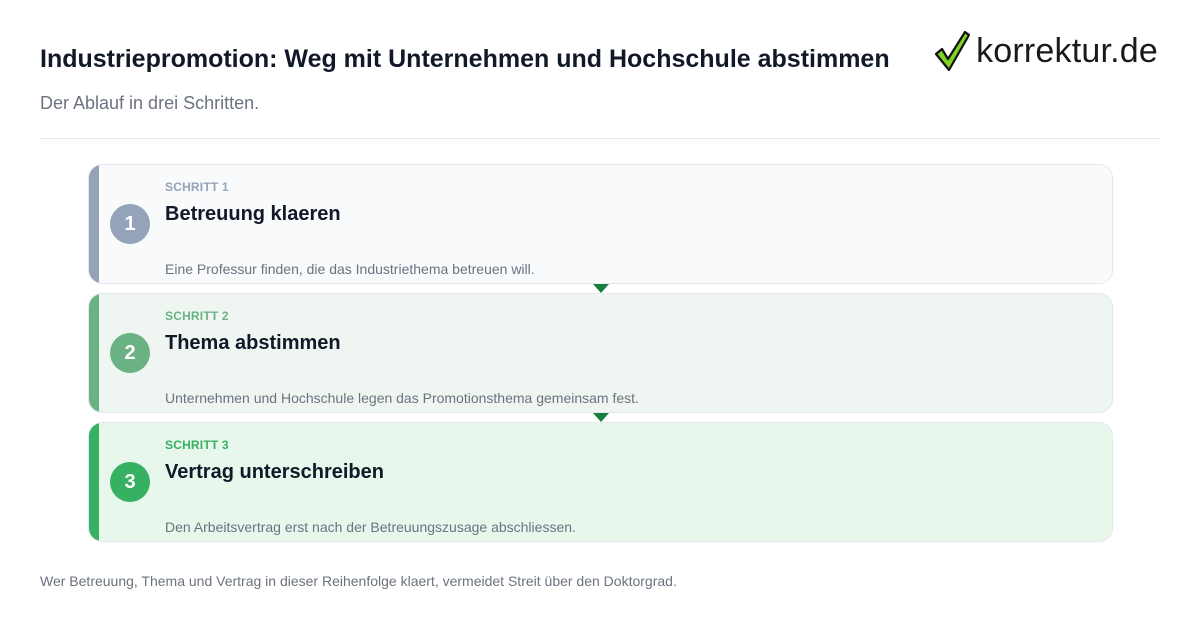 The height and width of the screenshot is (630, 1200). What do you see at coordinates (150, 103) in the screenshot?
I see `page-subtitle: Der Ablauf in drei Schritten.` at bounding box center [150, 103].